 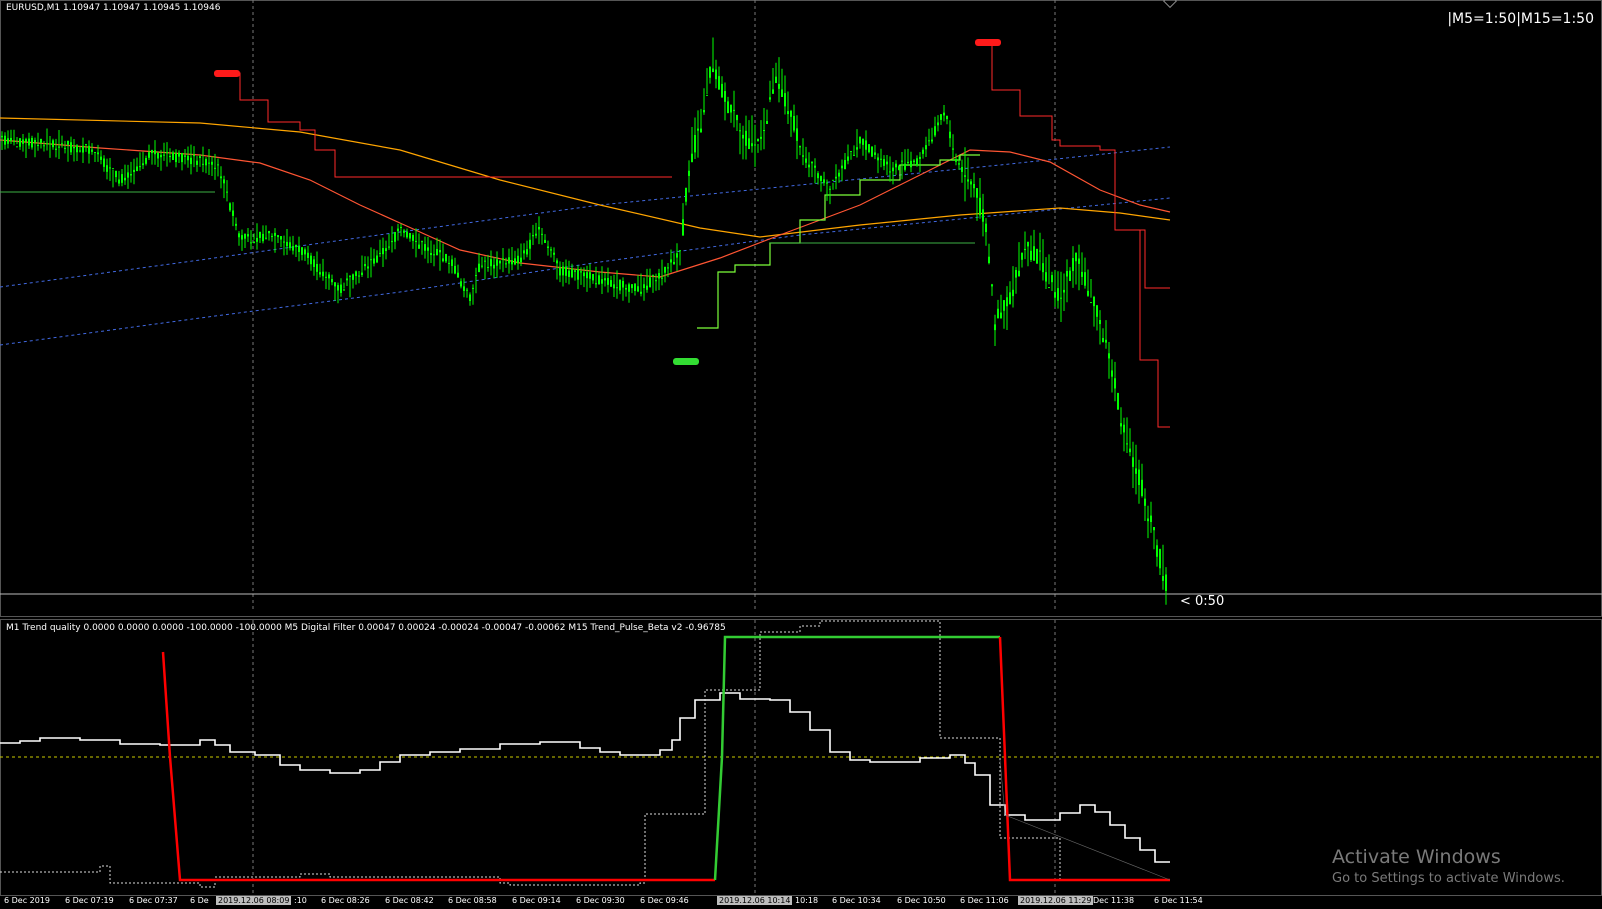 I want to click on time-axis-tick: 6 Dec 10:34, so click(x=856, y=900).